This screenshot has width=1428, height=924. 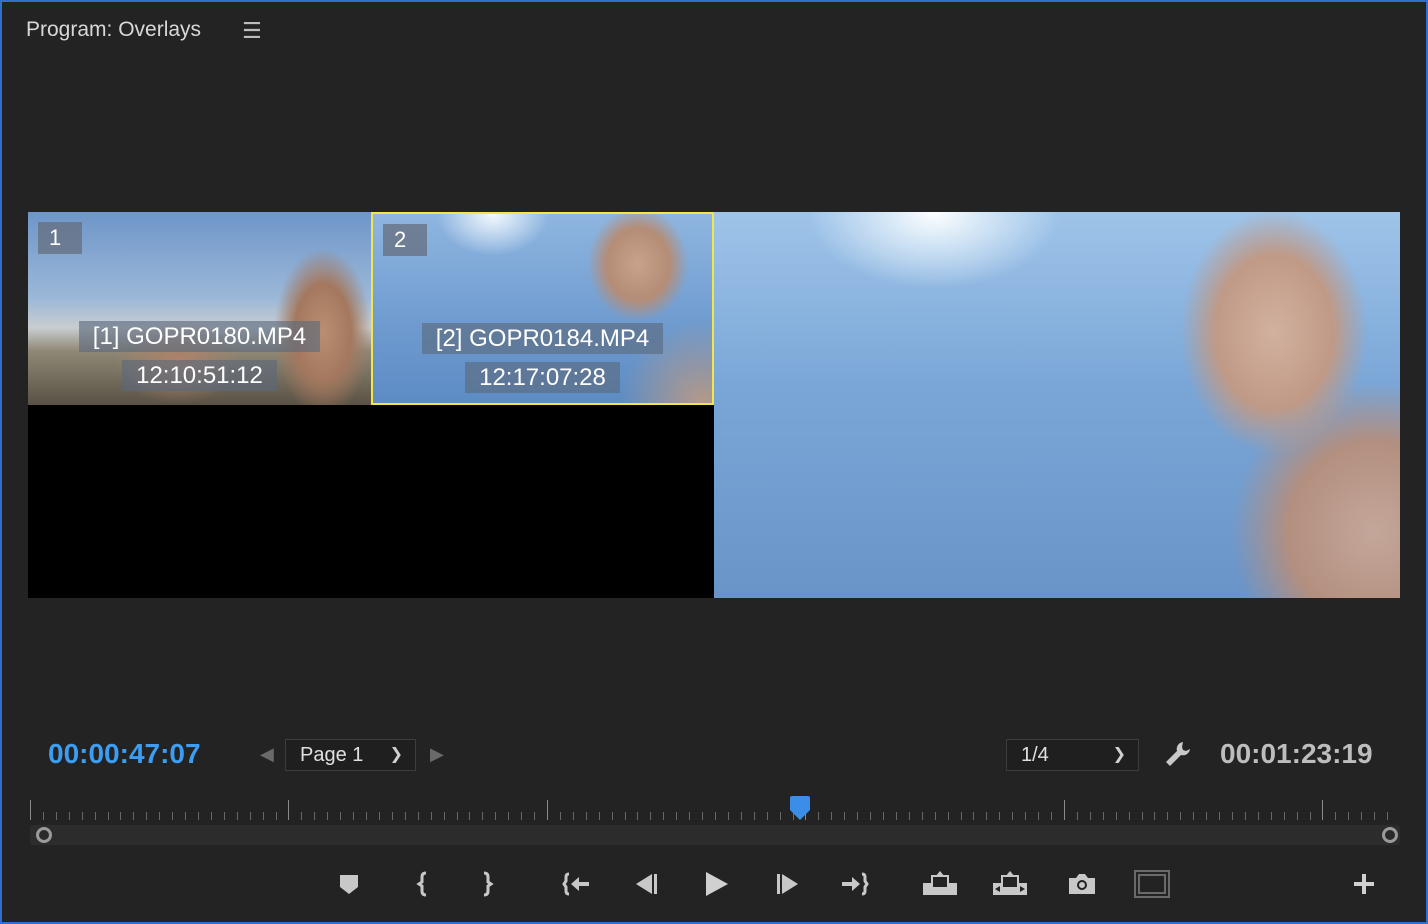 I want to click on extract-button, so click(x=1010, y=884).